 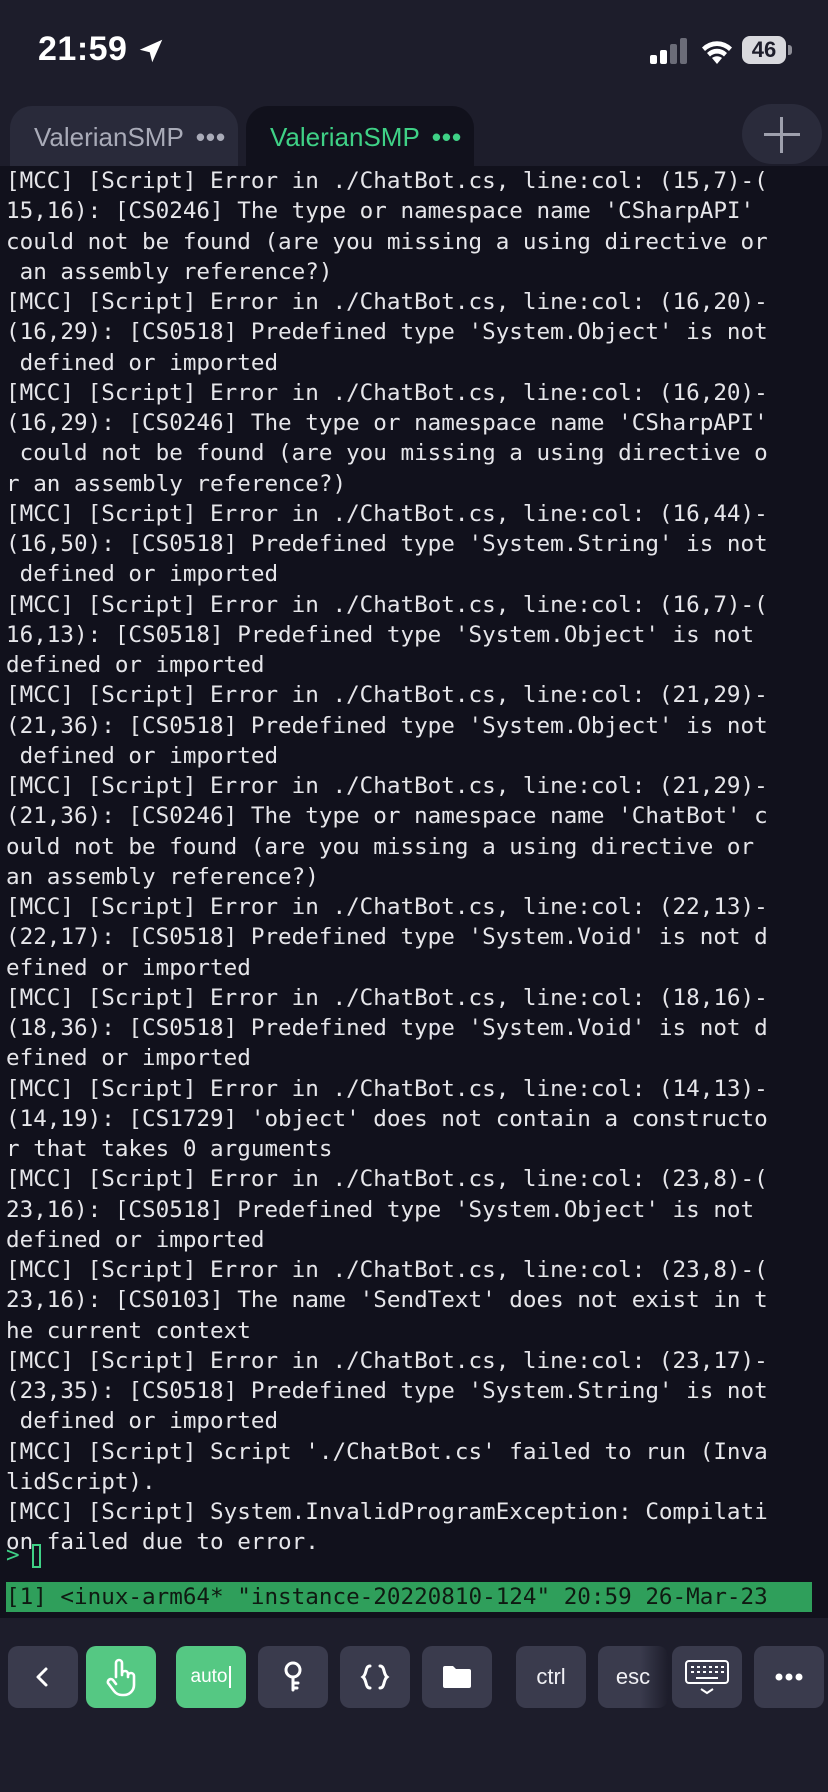 I want to click on ctrl-key: ctrl, so click(x=551, y=1677).